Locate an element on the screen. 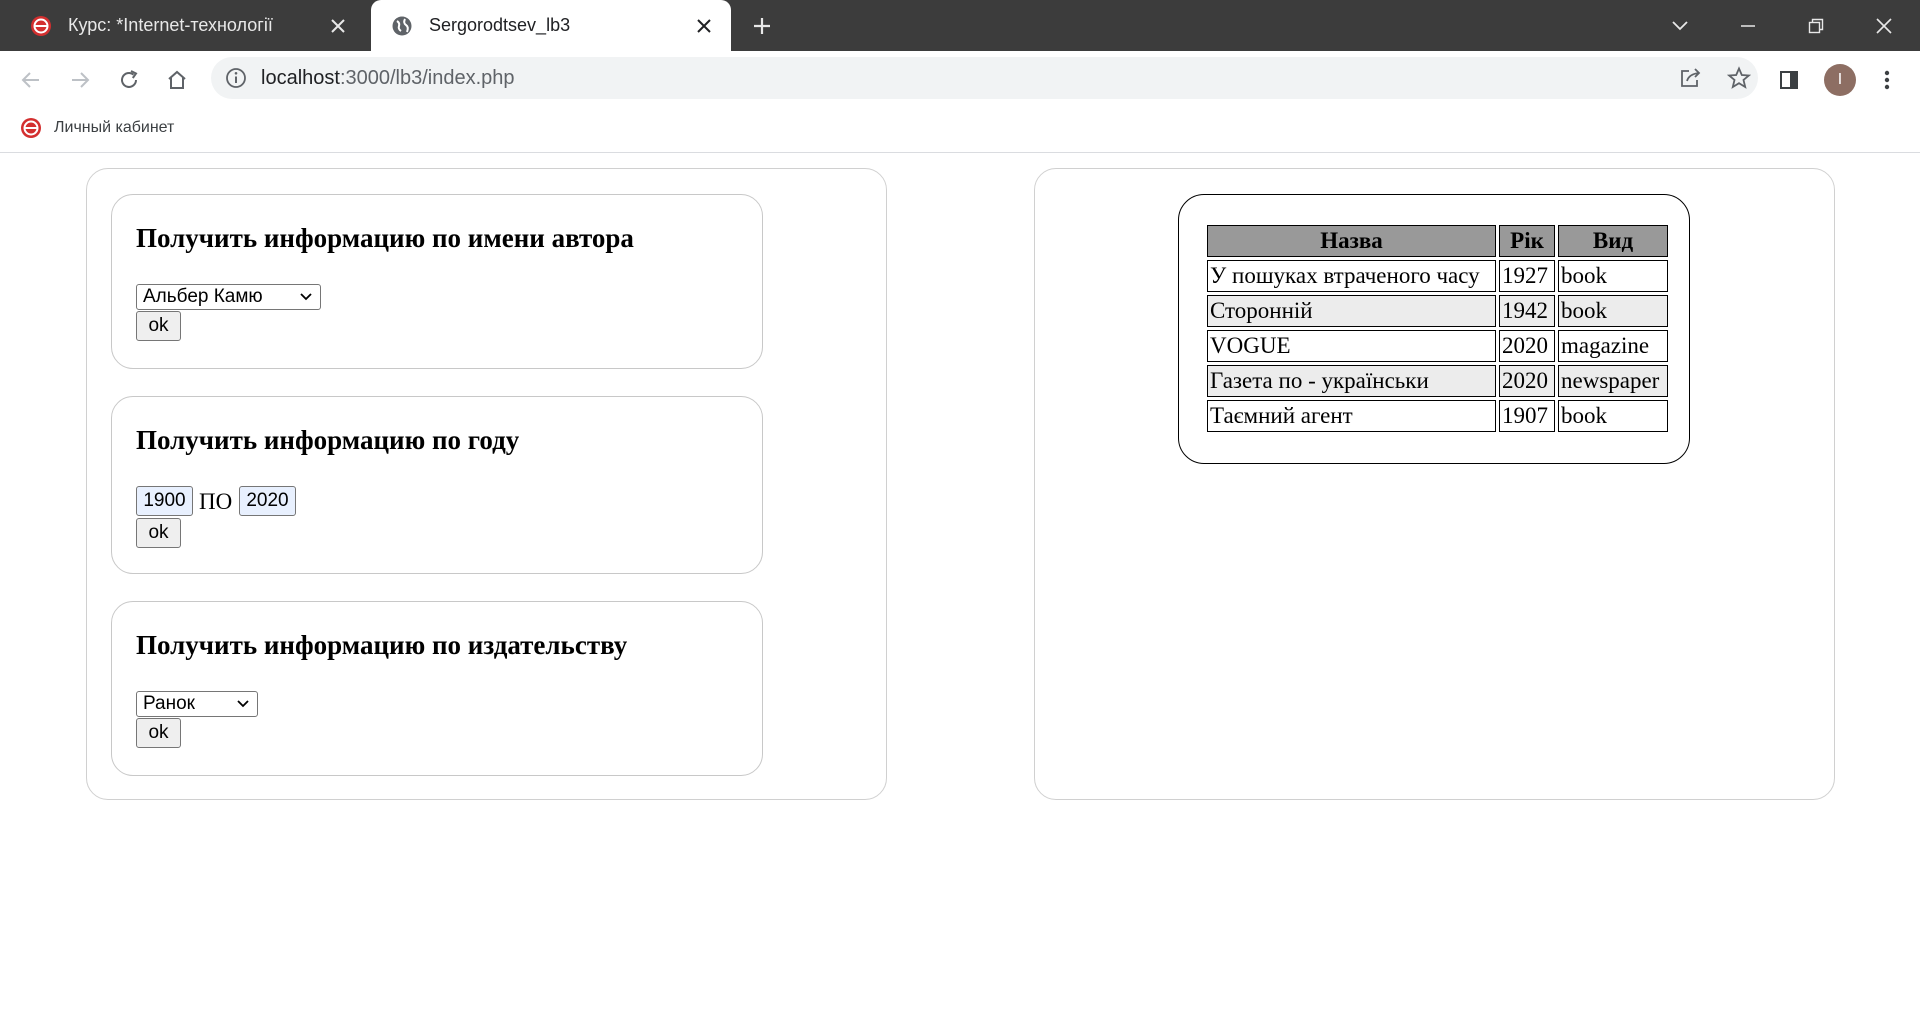 This screenshot has height=1020, width=1920. reload-icon is located at coordinates (129, 79).